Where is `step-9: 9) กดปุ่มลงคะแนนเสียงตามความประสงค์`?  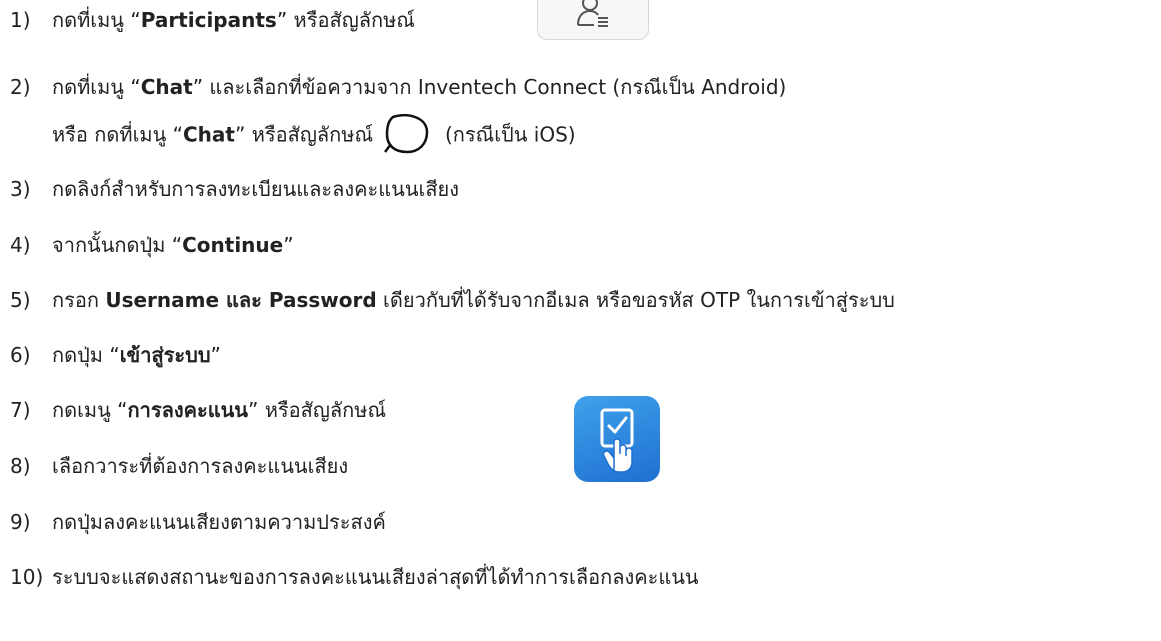
step-9: 9) กดปุ่มลงคะแนนเสียงตามความประสงค์ is located at coordinates (198, 522).